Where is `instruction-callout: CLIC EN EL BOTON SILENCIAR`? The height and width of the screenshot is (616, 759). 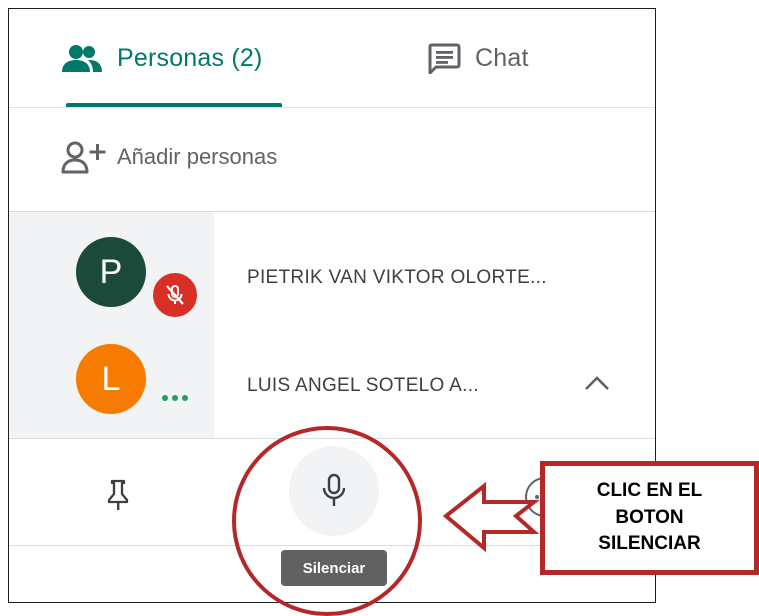 instruction-callout: CLIC EN EL BOTON SILENCIAR is located at coordinates (649, 518).